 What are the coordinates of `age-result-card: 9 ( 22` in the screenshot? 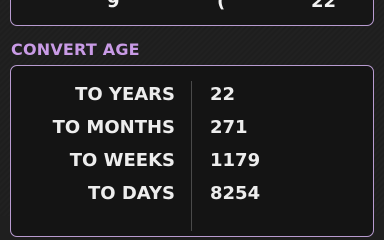 It's located at (192, 13).